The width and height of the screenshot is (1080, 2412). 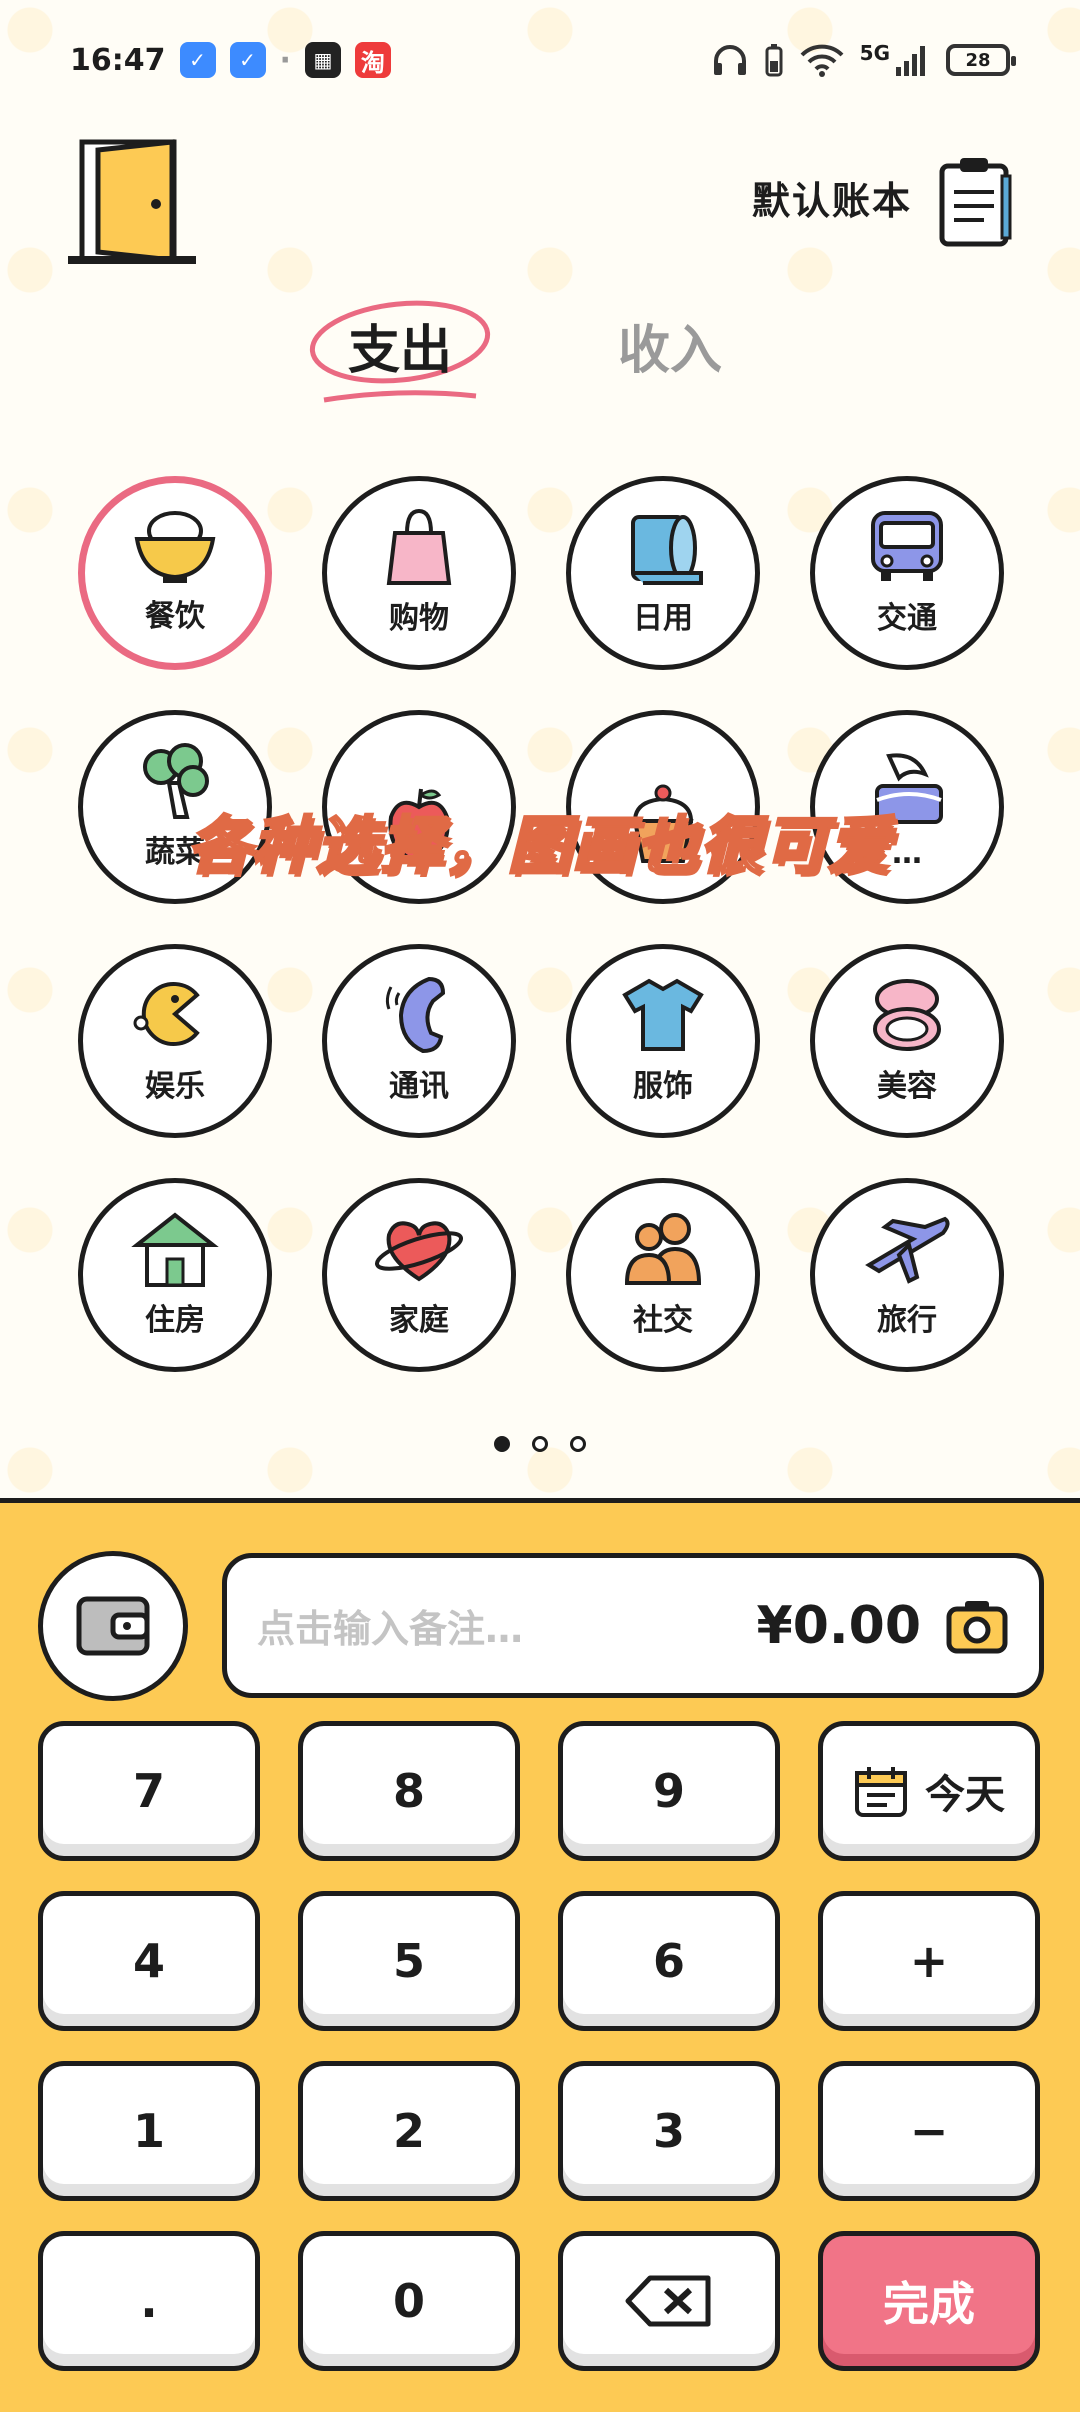 I want to click on tab-expense: 支出, so click(x=400, y=345).